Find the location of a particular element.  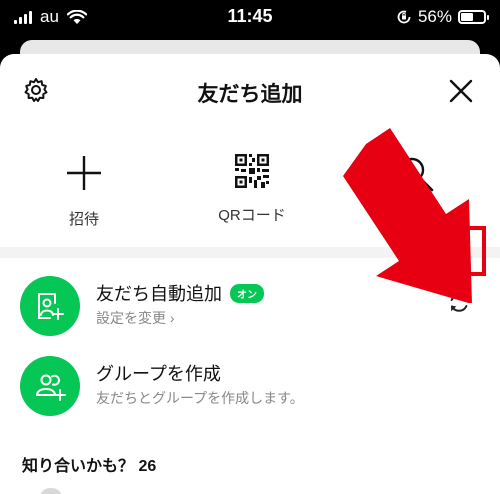

qr-code-label: QRコード is located at coordinates (252, 215).